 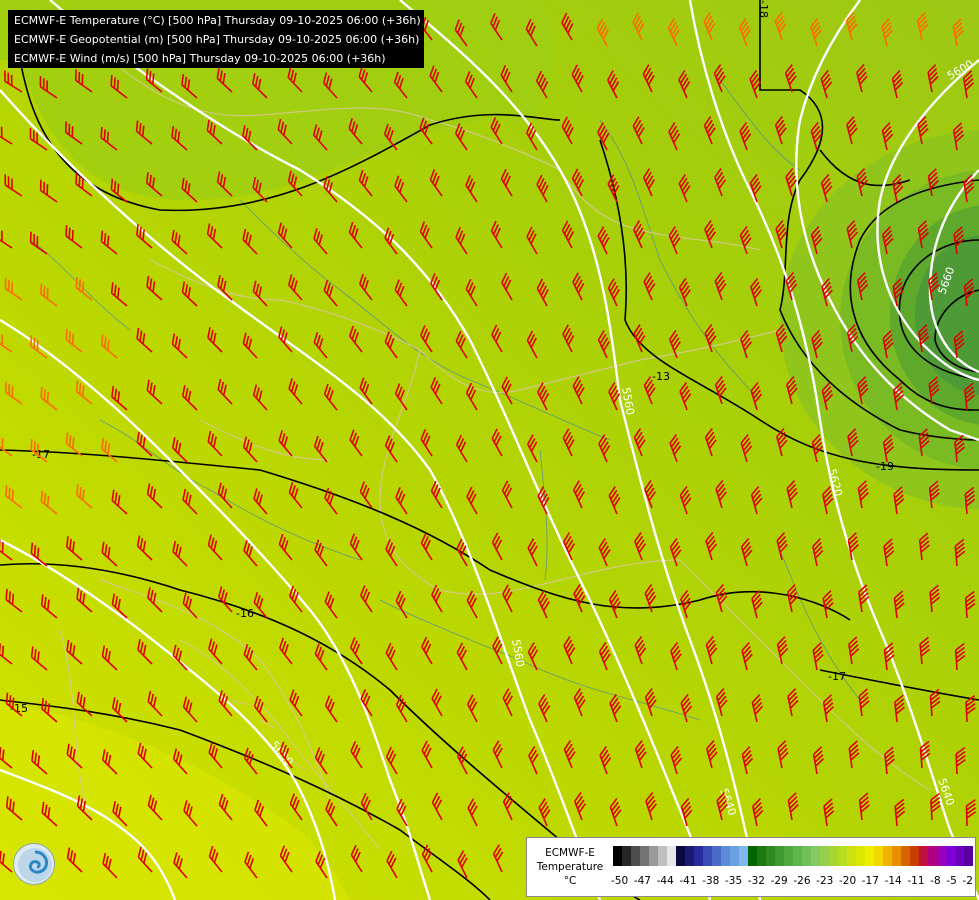 What do you see at coordinates (893, 881) in the screenshot?
I see `legend-tick: -14` at bounding box center [893, 881].